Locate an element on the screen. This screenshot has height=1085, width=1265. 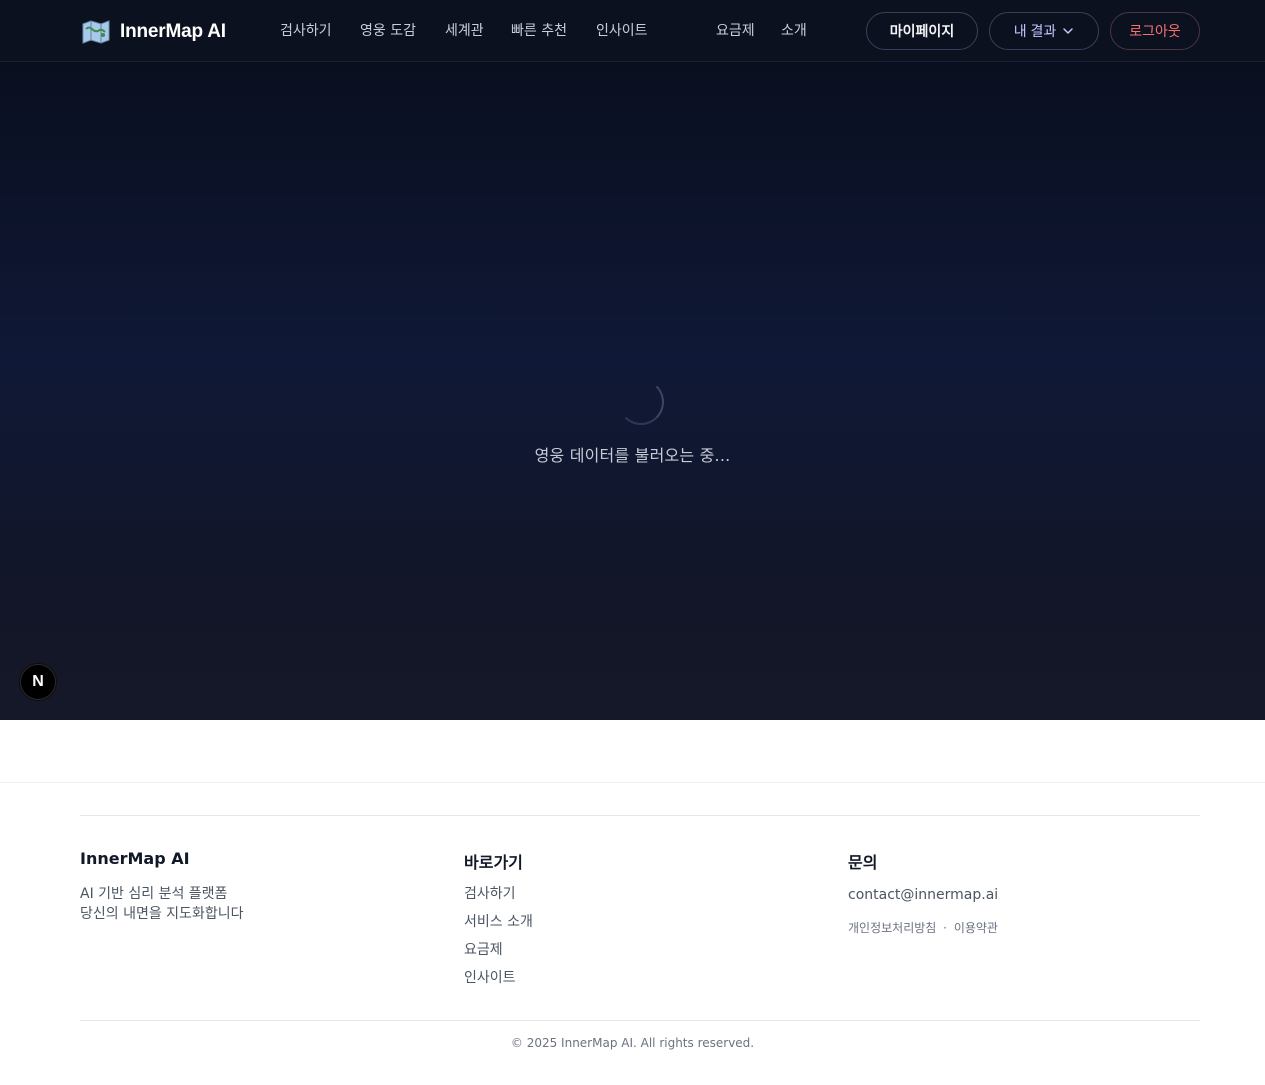
footer-divider is located at coordinates (640, 815).